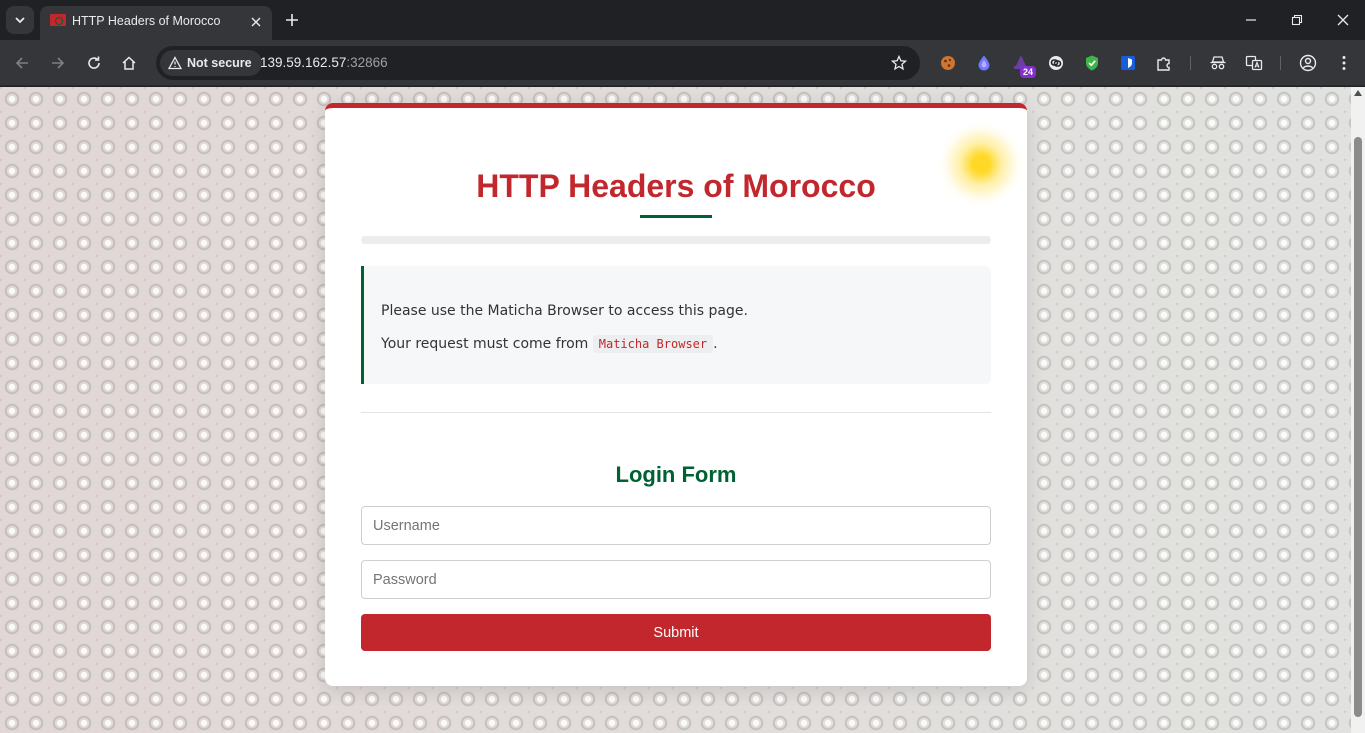 The height and width of the screenshot is (733, 1365). I want to click on arrow-right-icon, so click(58, 63).